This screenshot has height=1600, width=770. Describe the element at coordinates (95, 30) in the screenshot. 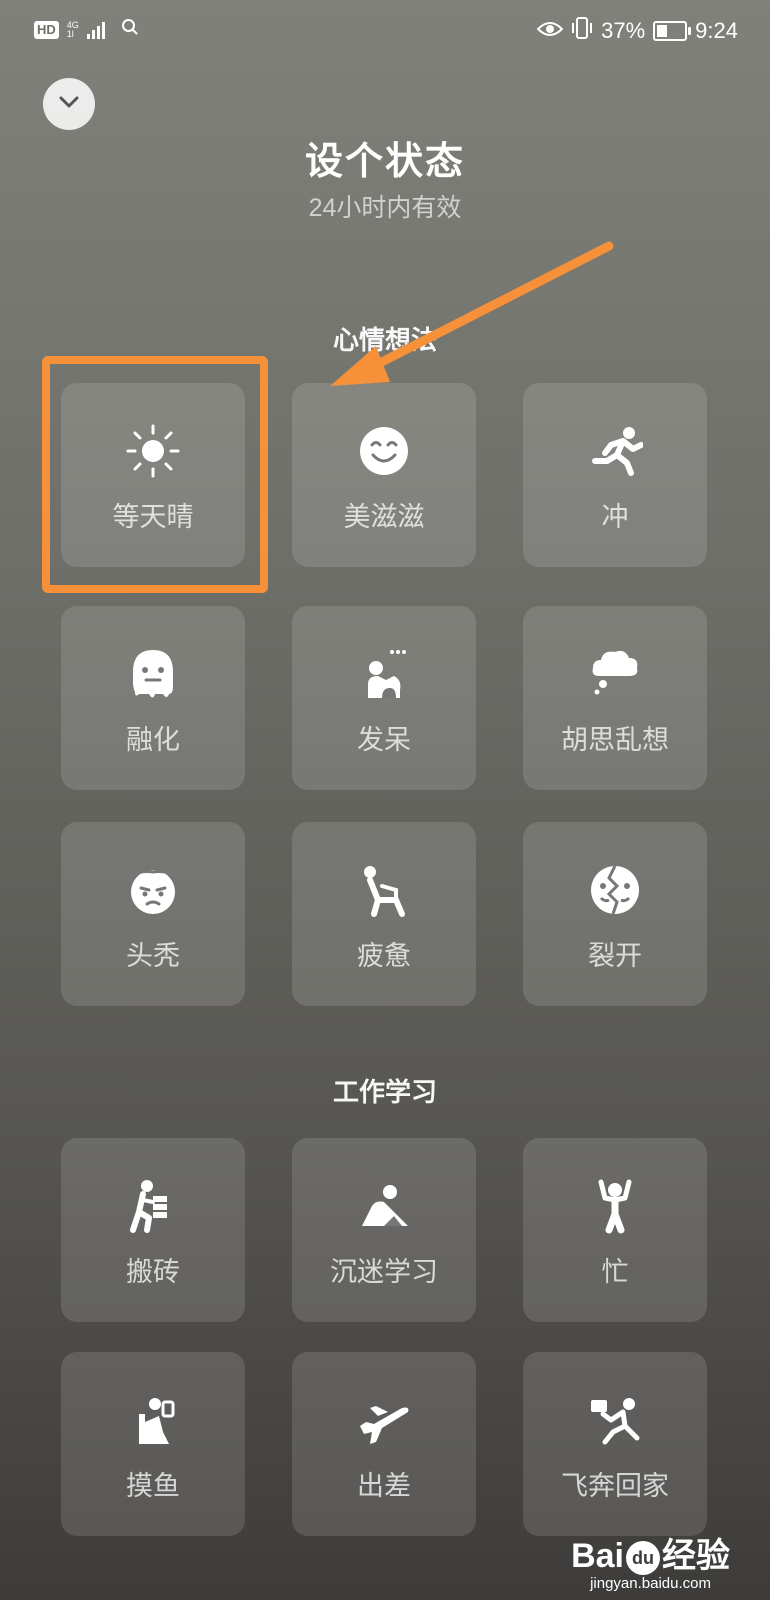

I see `signal-icon` at that location.